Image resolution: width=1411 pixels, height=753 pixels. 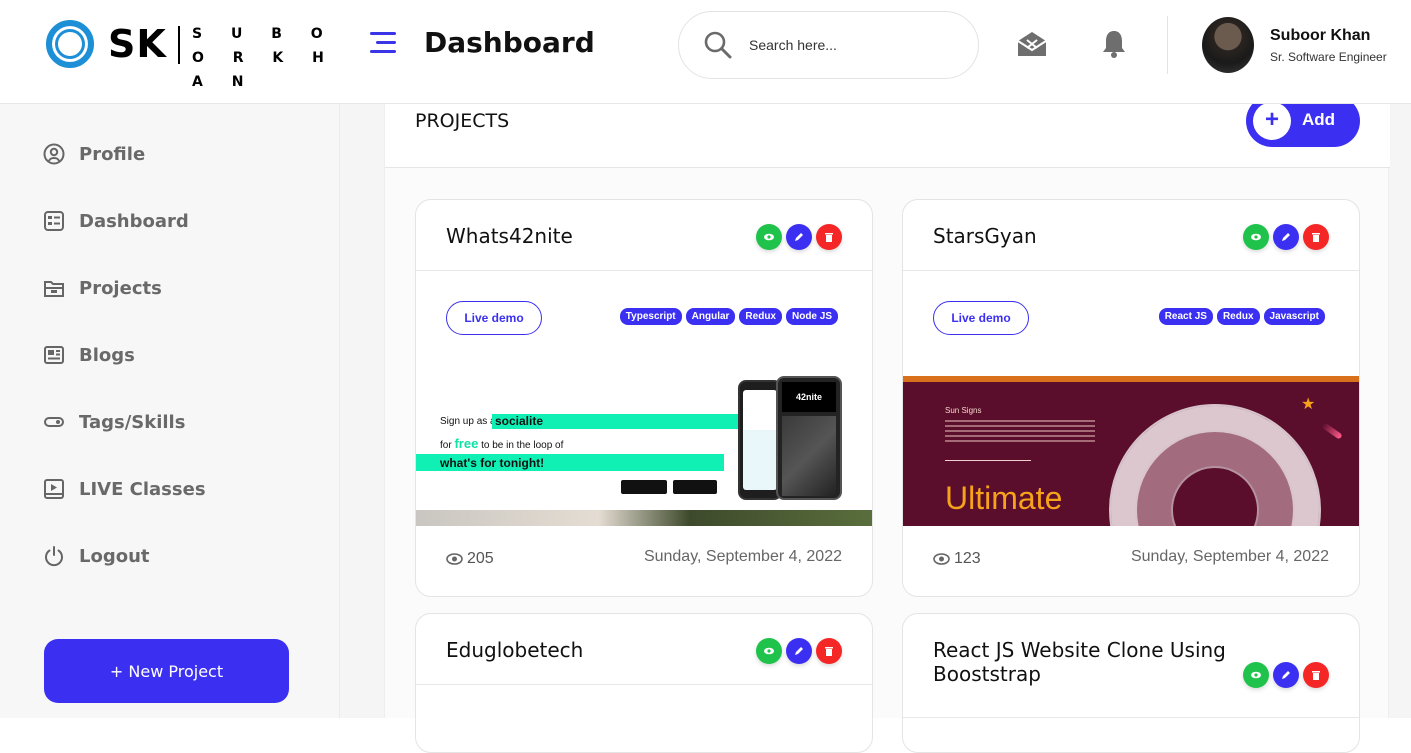 What do you see at coordinates (480, 558) in the screenshot?
I see `views-value: 205` at bounding box center [480, 558].